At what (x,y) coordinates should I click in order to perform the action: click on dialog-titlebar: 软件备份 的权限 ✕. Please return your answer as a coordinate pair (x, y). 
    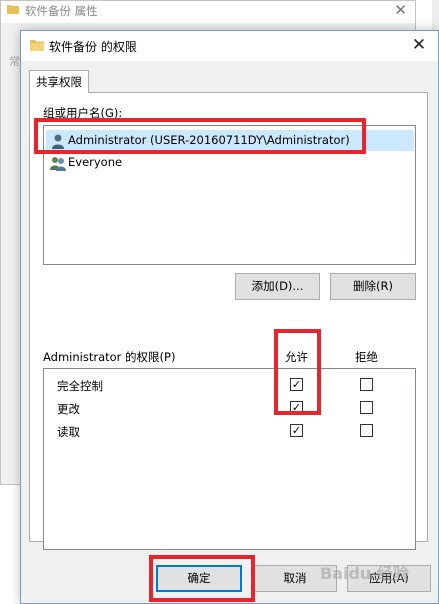
    Looking at the image, I should click on (229, 46).